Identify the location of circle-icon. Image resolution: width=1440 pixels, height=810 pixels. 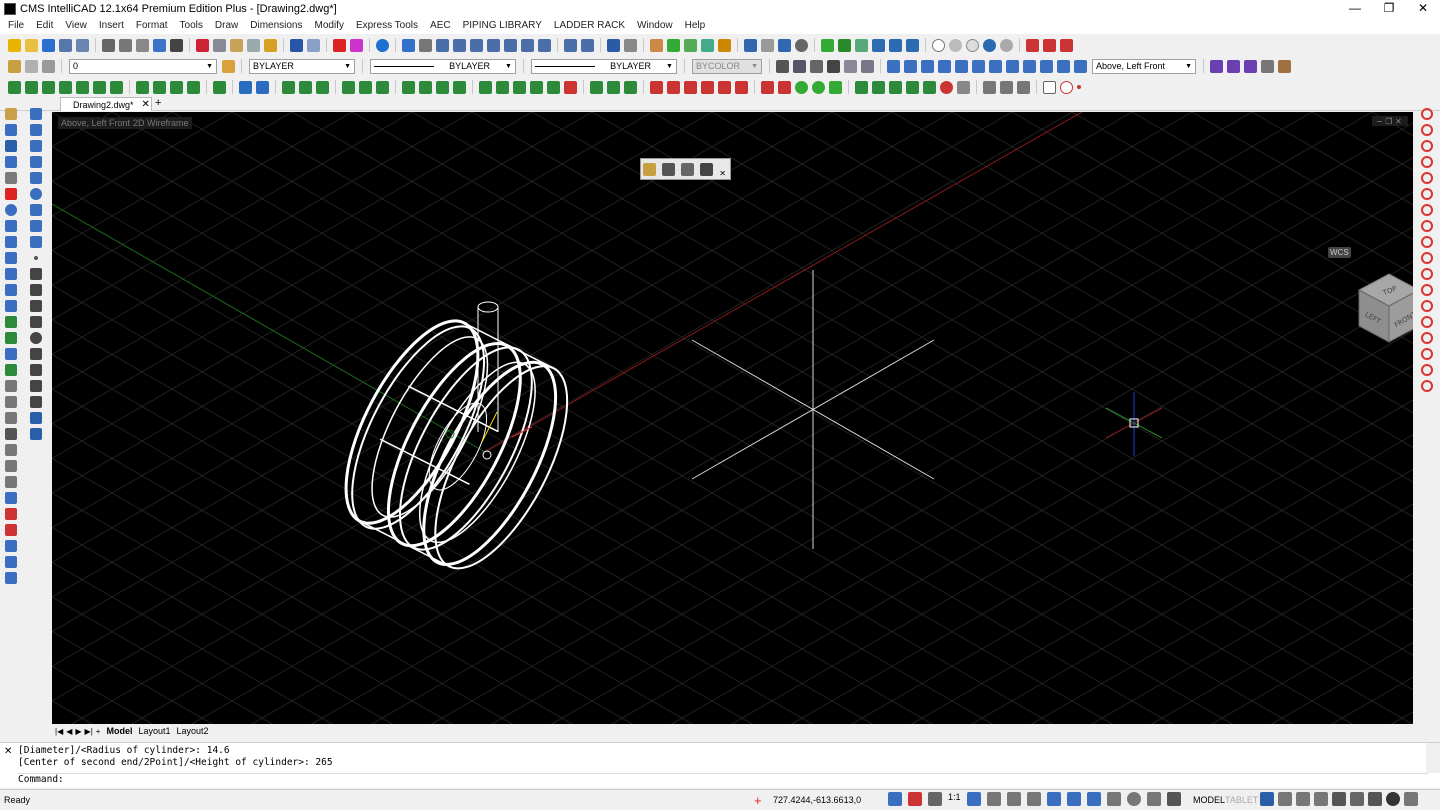
(36, 194).